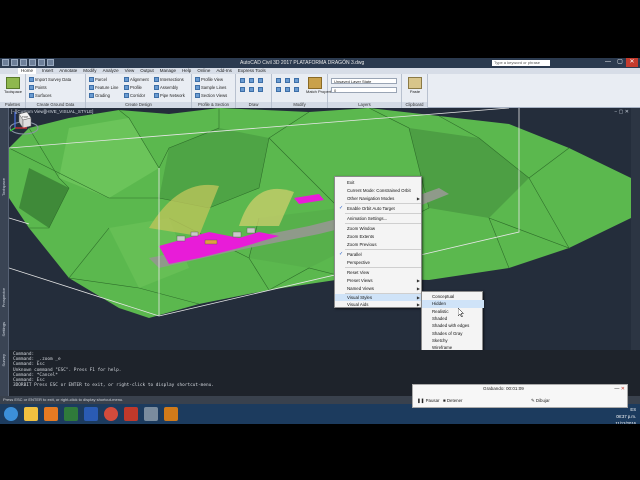 This screenshot has height=480, width=640. I want to click on menu-item-named-views: Named Views ▶, so click(379, 288).